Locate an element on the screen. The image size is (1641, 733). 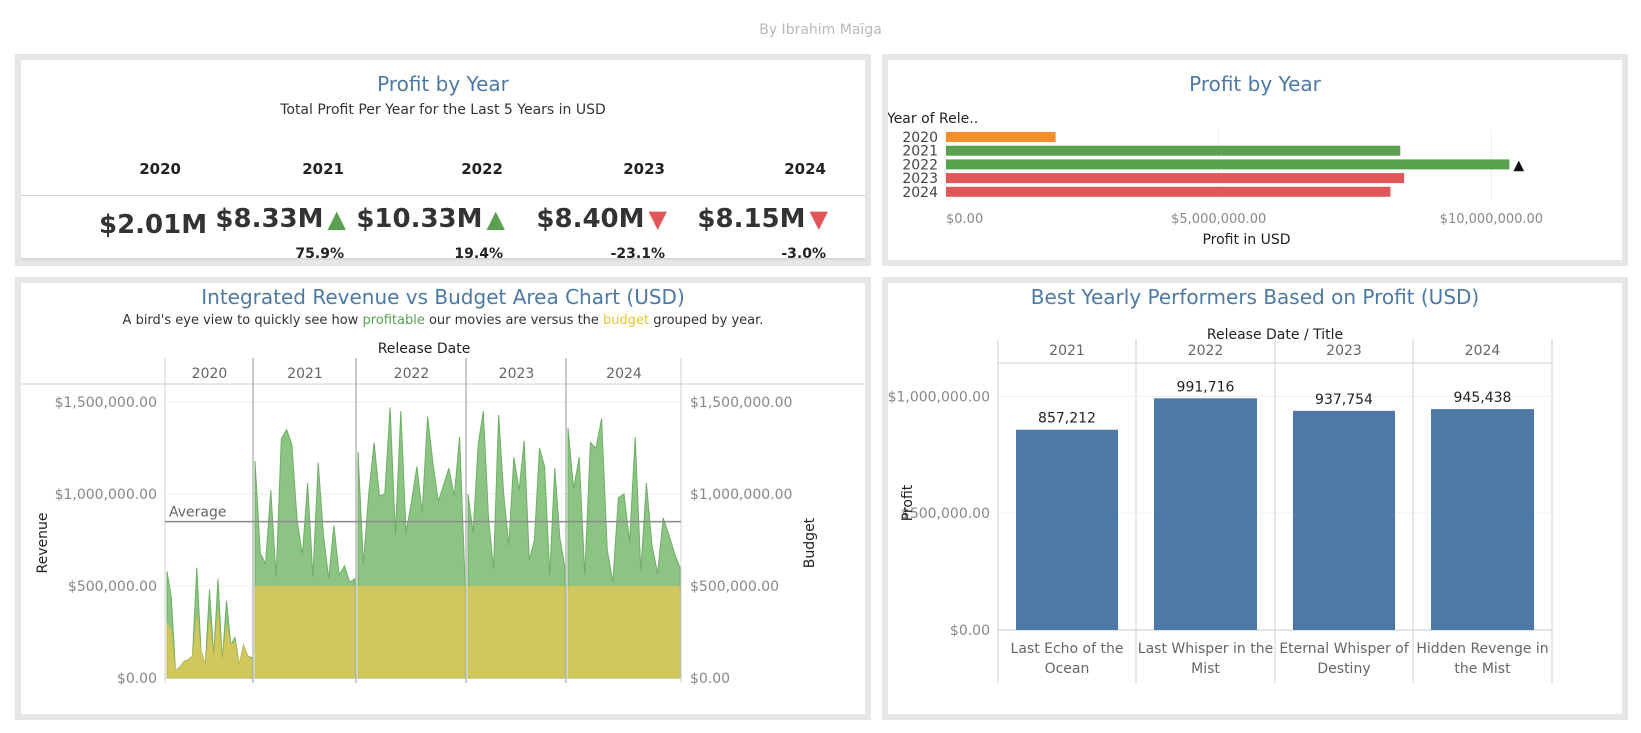
hbar-xtick-label: $10,000,000.00 is located at coordinates (1491, 219).